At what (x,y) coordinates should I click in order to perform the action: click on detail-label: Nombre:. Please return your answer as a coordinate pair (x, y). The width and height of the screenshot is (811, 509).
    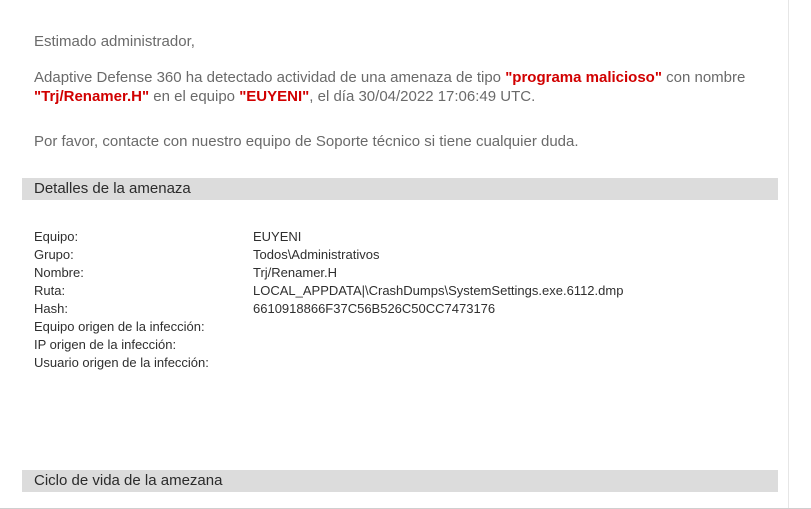
    Looking at the image, I should click on (59, 272).